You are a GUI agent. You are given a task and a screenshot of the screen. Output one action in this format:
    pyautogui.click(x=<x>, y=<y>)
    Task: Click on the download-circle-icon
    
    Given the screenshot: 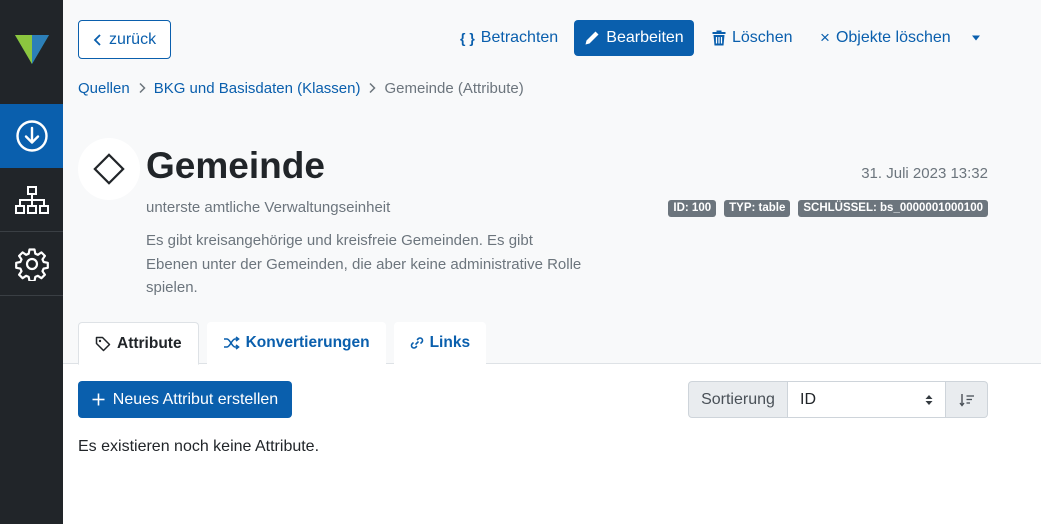 What is the action you would take?
    pyautogui.click(x=31, y=136)
    